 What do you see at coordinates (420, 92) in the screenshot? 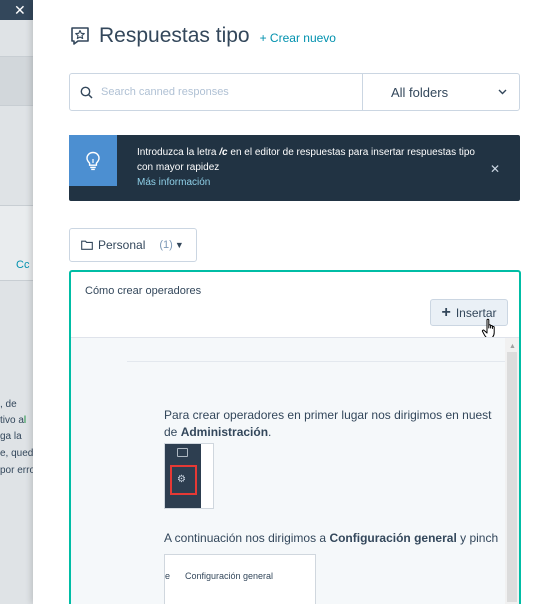
I see `folder-filter-label: All folders` at bounding box center [420, 92].